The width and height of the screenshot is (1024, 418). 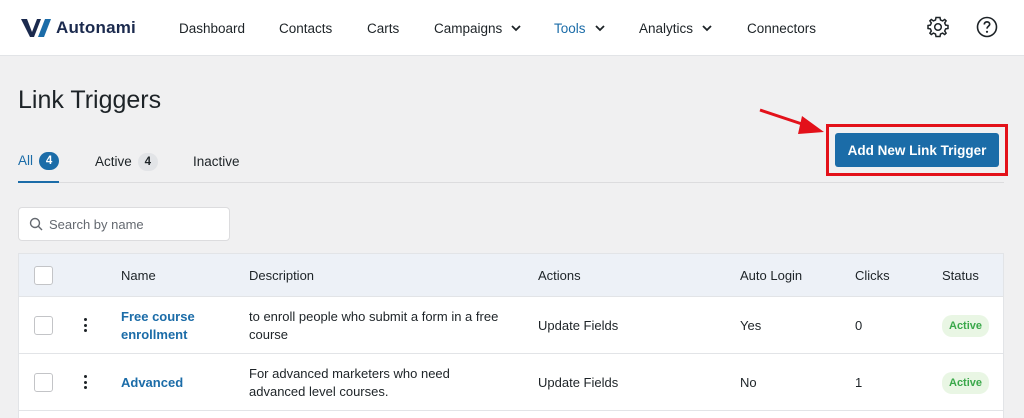 What do you see at coordinates (282, 275) in the screenshot?
I see `column-header-description: Description` at bounding box center [282, 275].